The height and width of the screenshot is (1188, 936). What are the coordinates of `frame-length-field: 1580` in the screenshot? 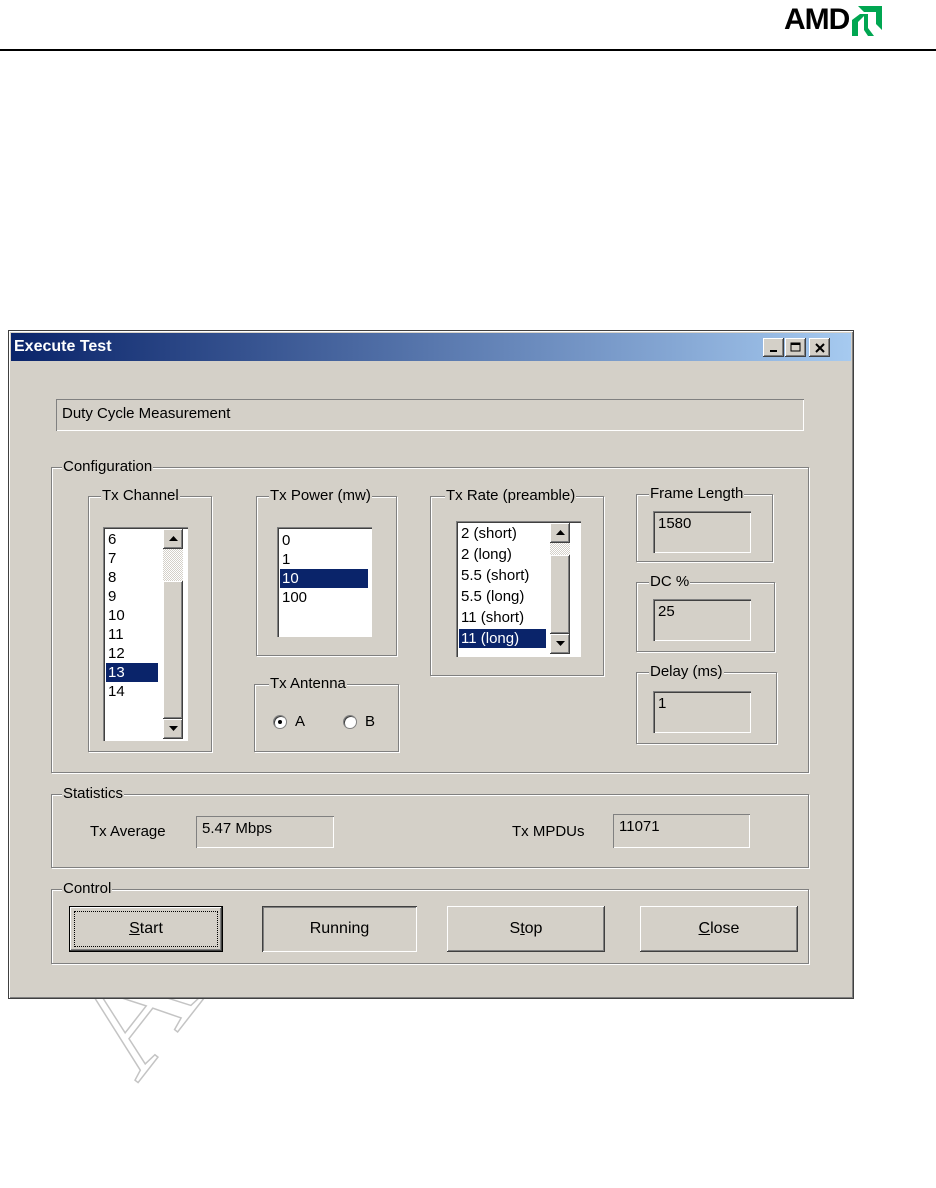 It's located at (702, 532).